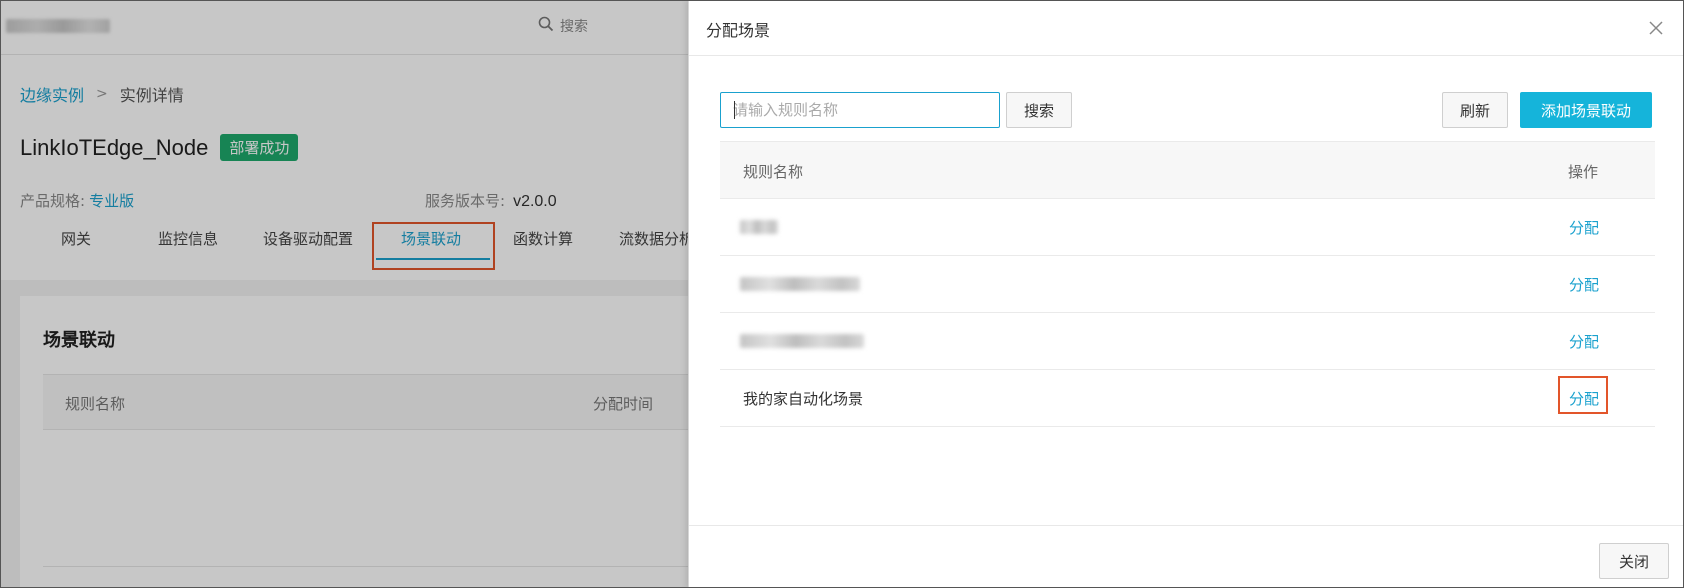 The height and width of the screenshot is (588, 1684). Describe the element at coordinates (1186, 28) in the screenshot. I see `drawer-header: 分配场景` at that location.